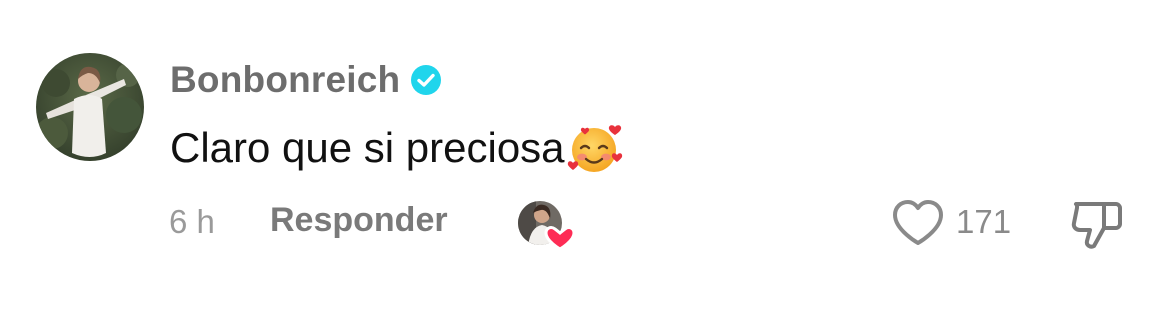 The image size is (1170, 315). I want to click on user-avatar, so click(90, 107).